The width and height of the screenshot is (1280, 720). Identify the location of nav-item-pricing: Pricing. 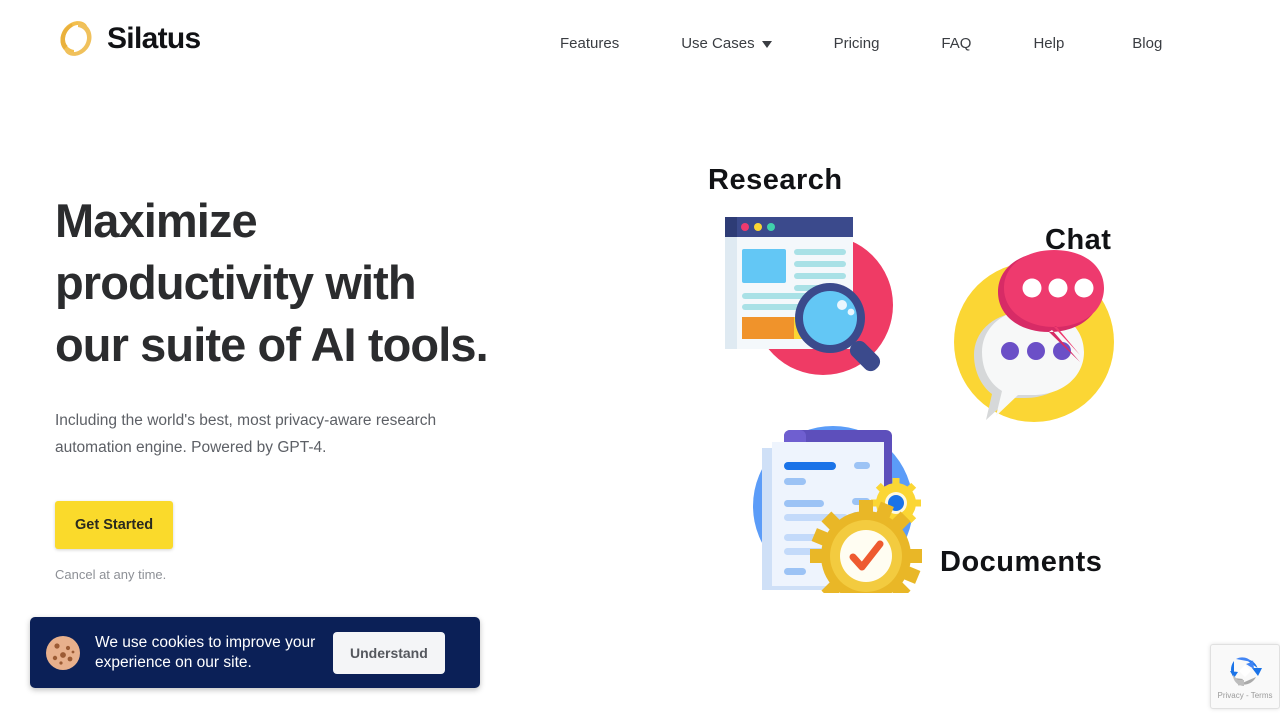
(857, 43).